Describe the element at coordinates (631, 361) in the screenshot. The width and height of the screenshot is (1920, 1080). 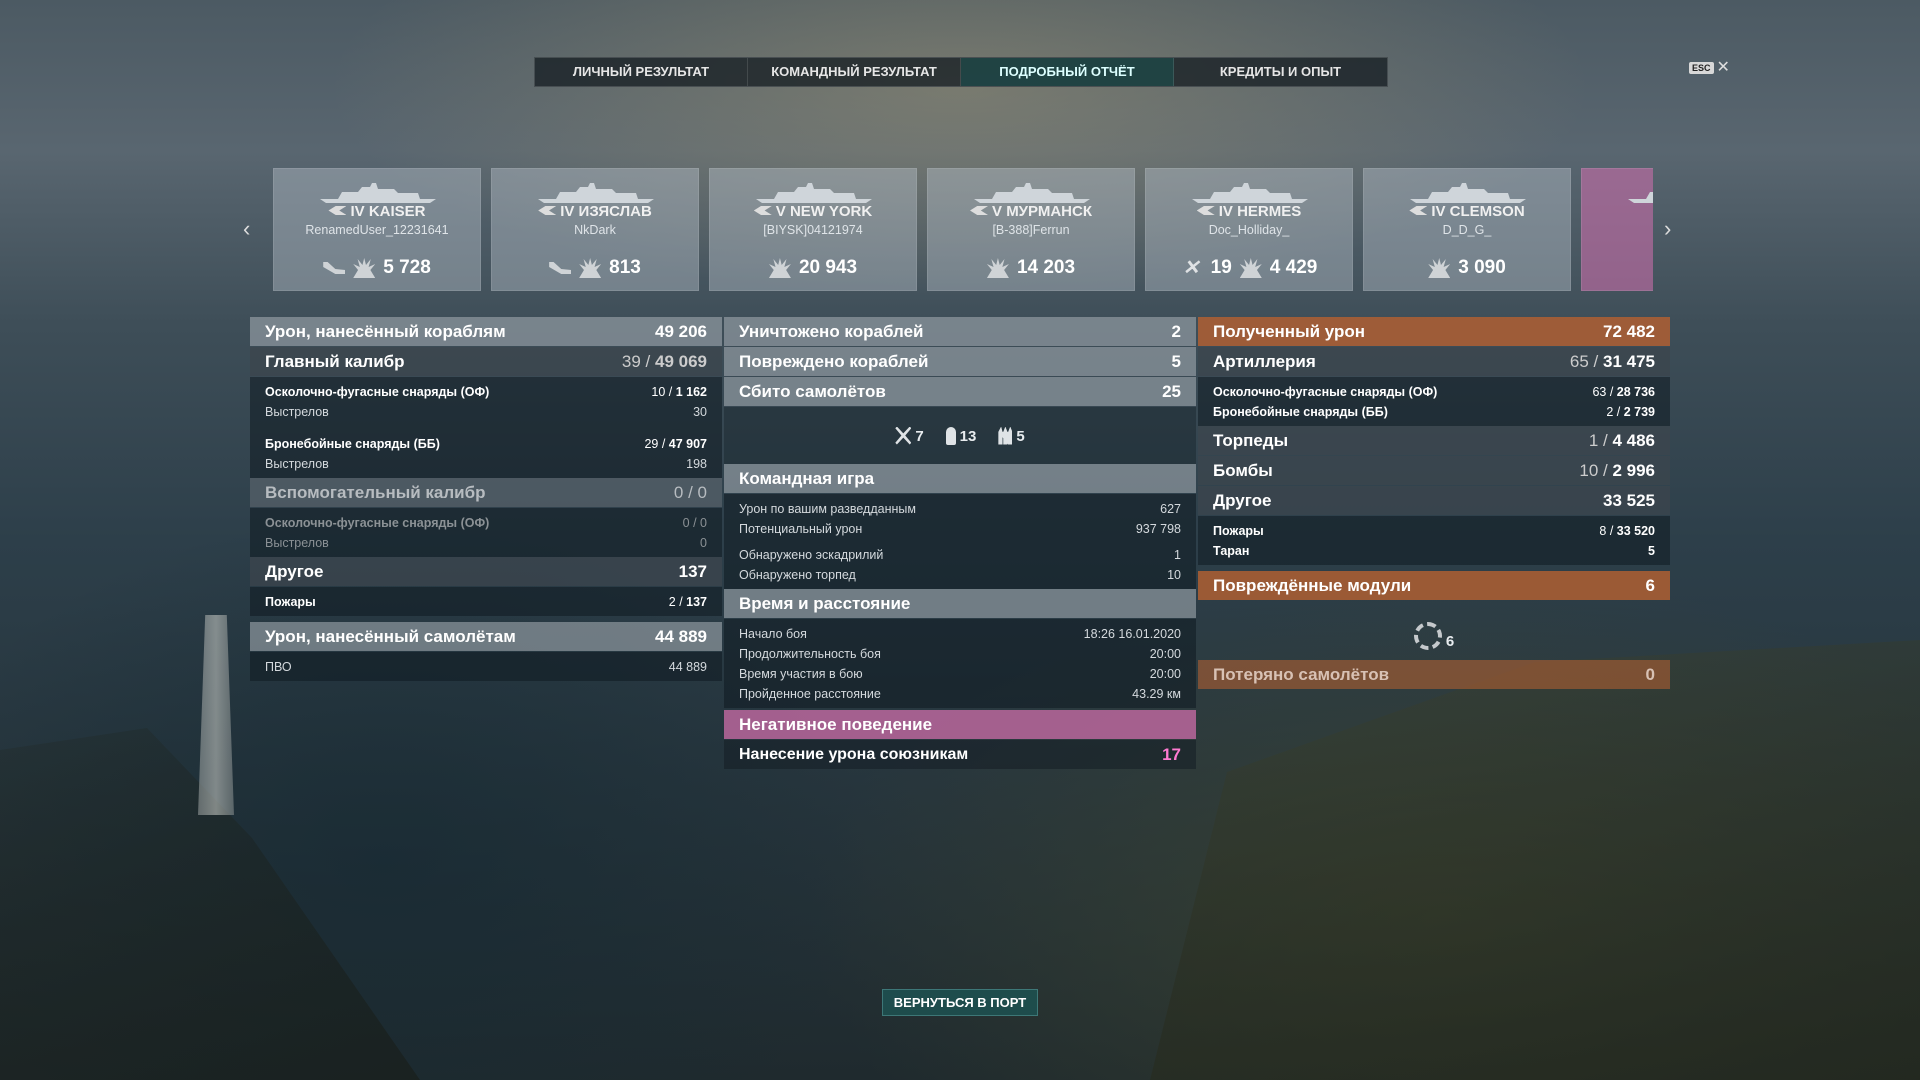
I see `main-caliber-hits: 39` at that location.